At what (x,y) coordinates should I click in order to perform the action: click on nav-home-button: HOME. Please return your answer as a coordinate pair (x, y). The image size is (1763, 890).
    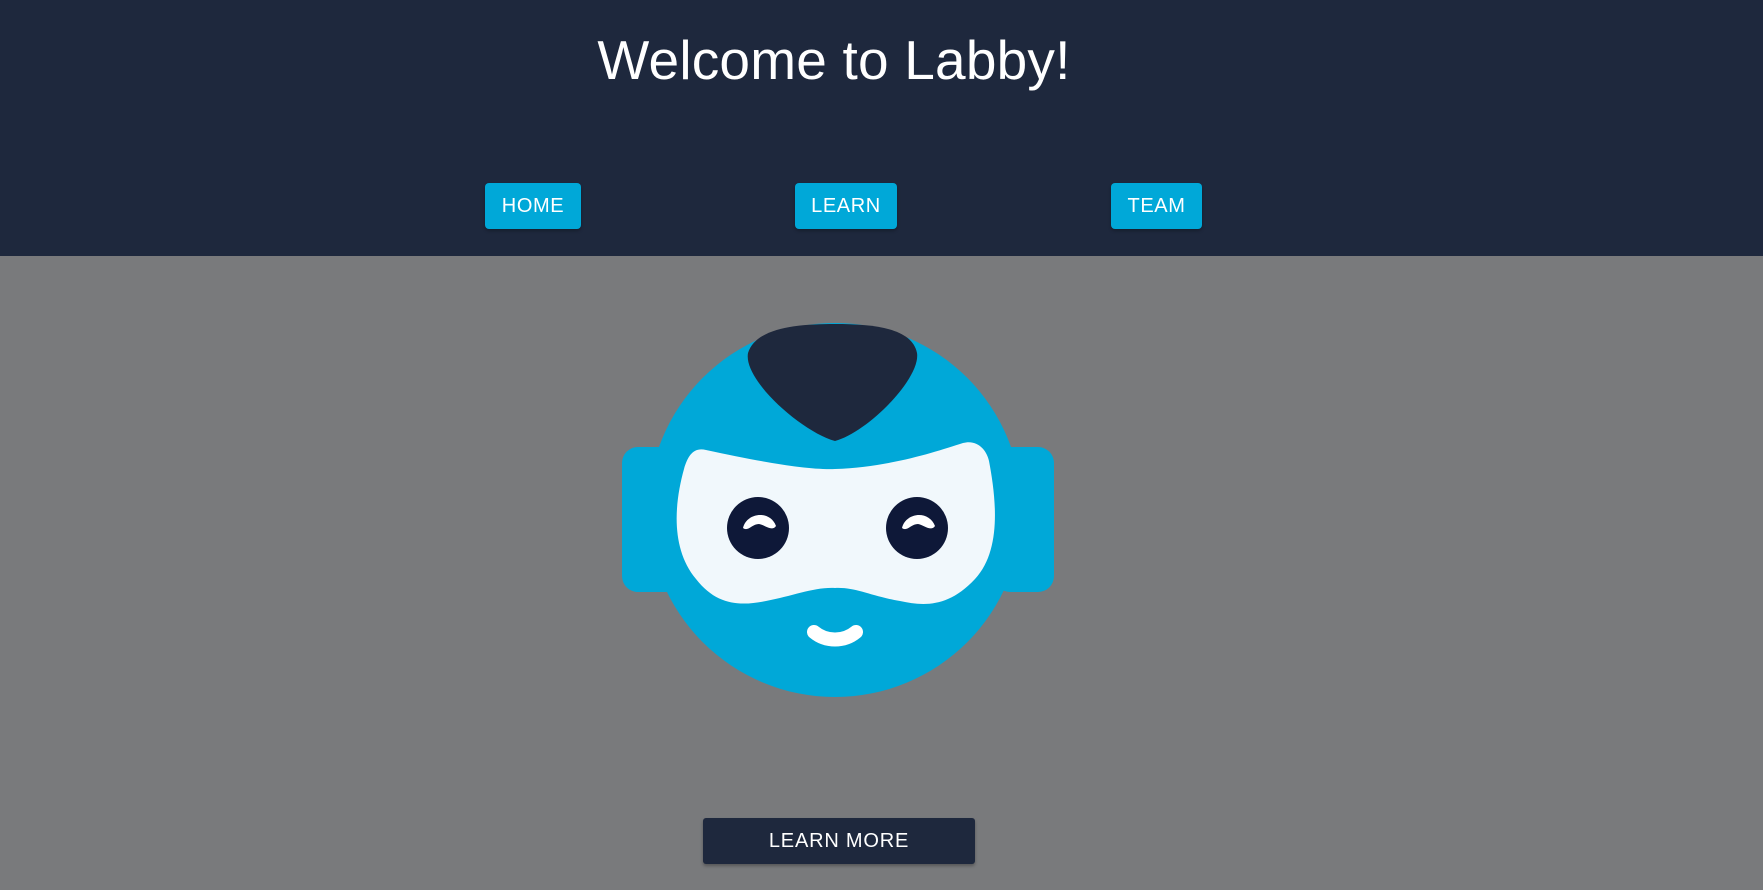
    Looking at the image, I should click on (533, 206).